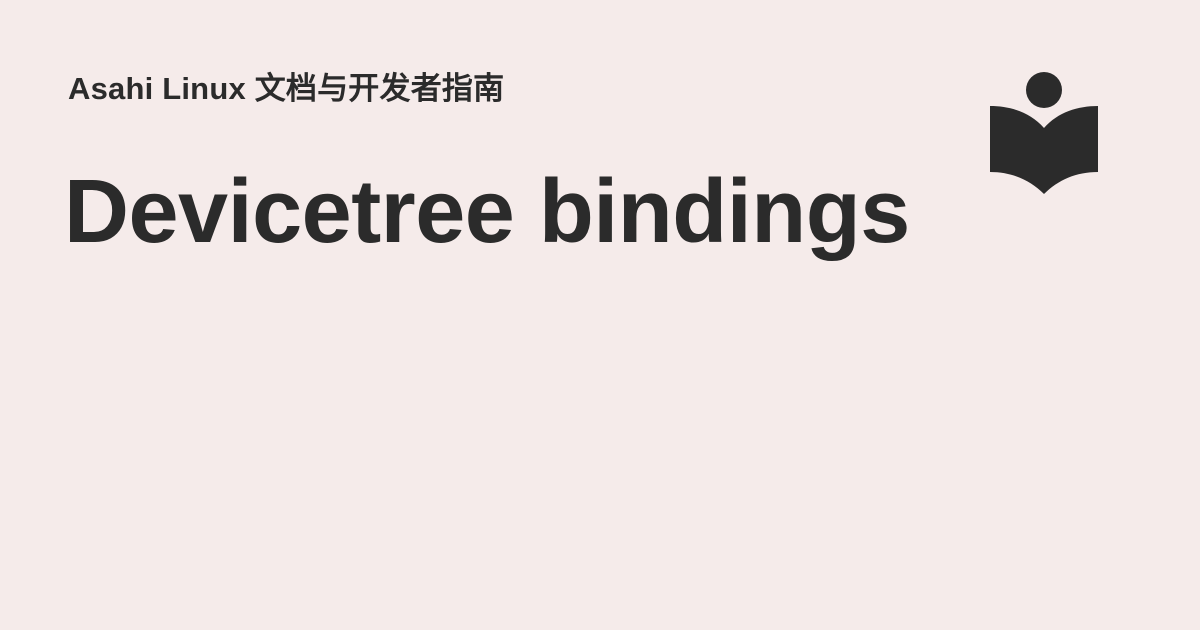 This screenshot has height=630, width=1200. I want to click on reading-person-book-icon, so click(1044, 133).